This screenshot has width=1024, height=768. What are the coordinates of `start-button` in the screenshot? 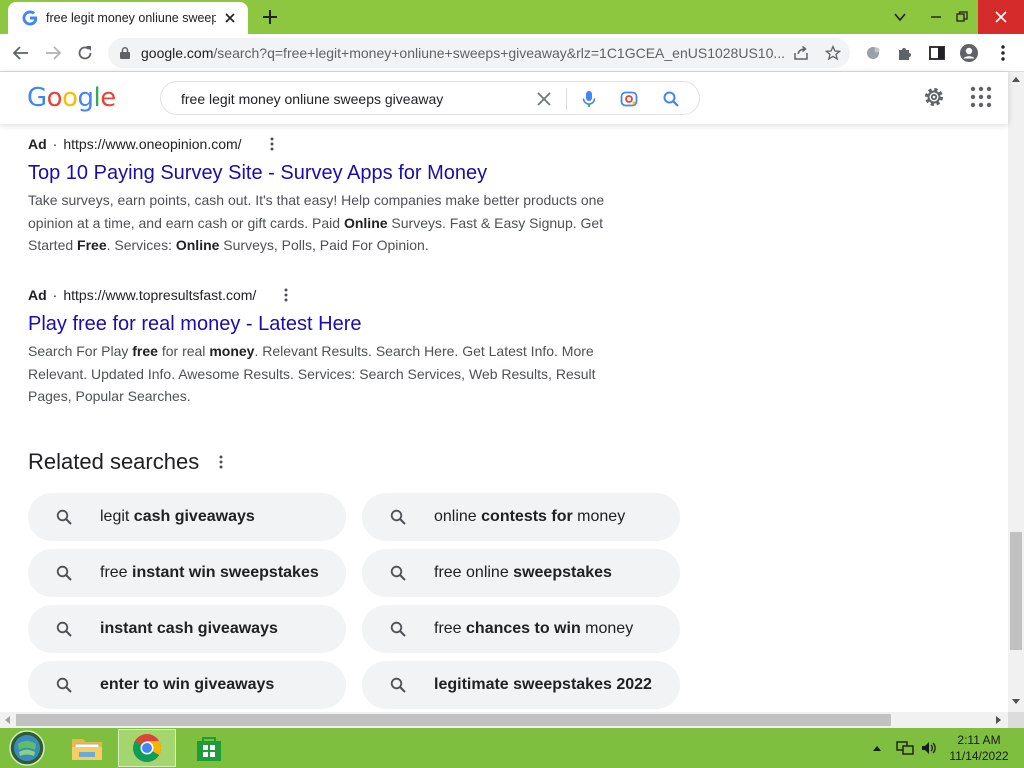 It's located at (27, 748).